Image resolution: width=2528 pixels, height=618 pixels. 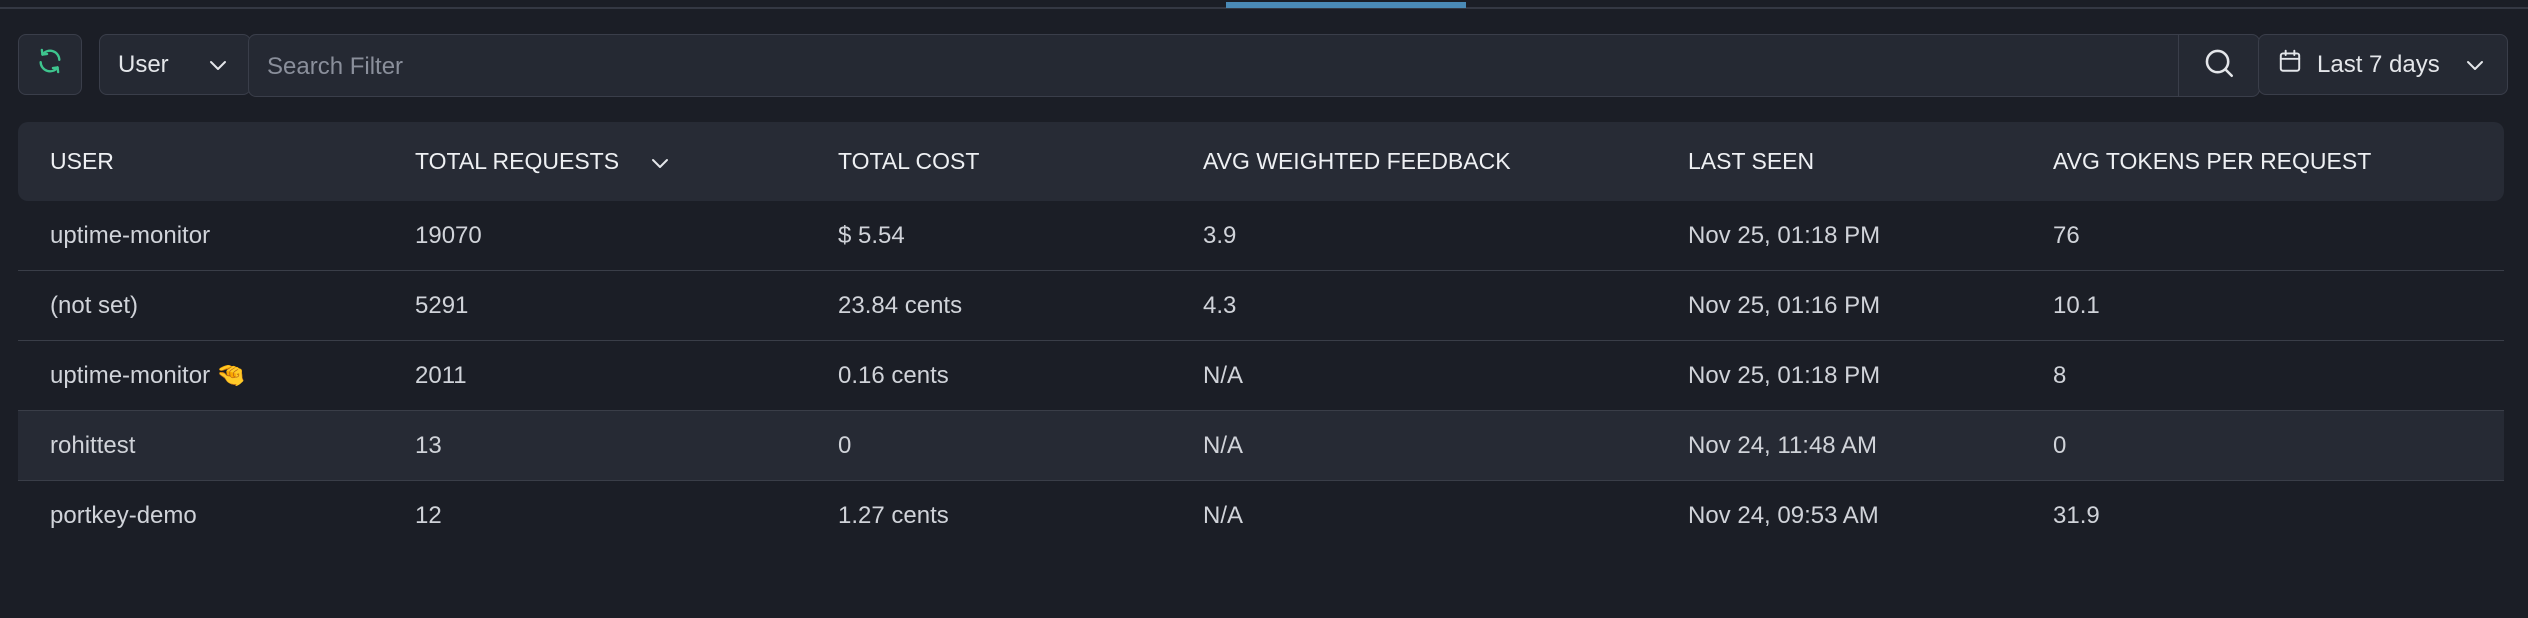 I want to click on cell-total-requests: 12, so click(x=428, y=515).